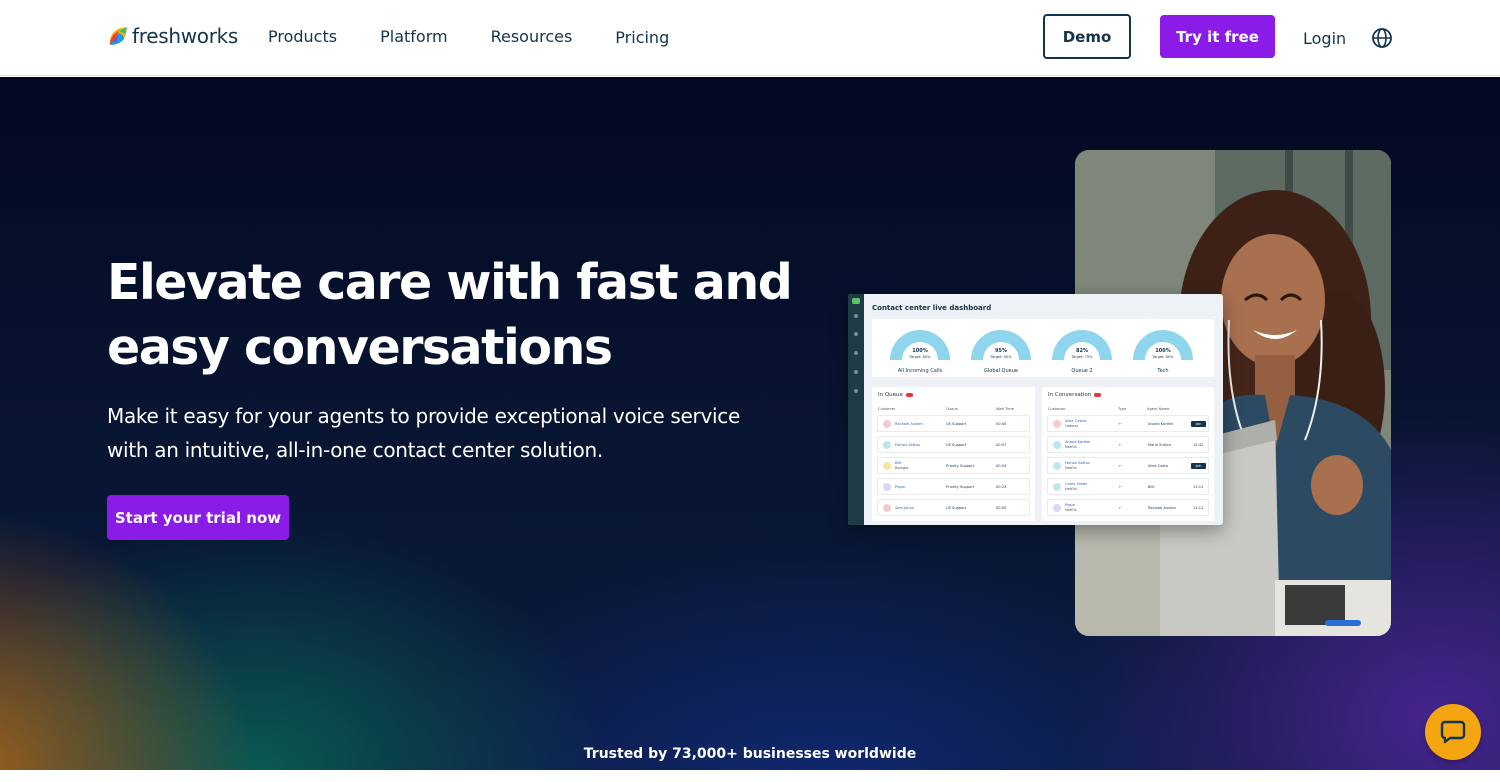  I want to click on dashboard-title: Contact center live dashboard, so click(932, 308).